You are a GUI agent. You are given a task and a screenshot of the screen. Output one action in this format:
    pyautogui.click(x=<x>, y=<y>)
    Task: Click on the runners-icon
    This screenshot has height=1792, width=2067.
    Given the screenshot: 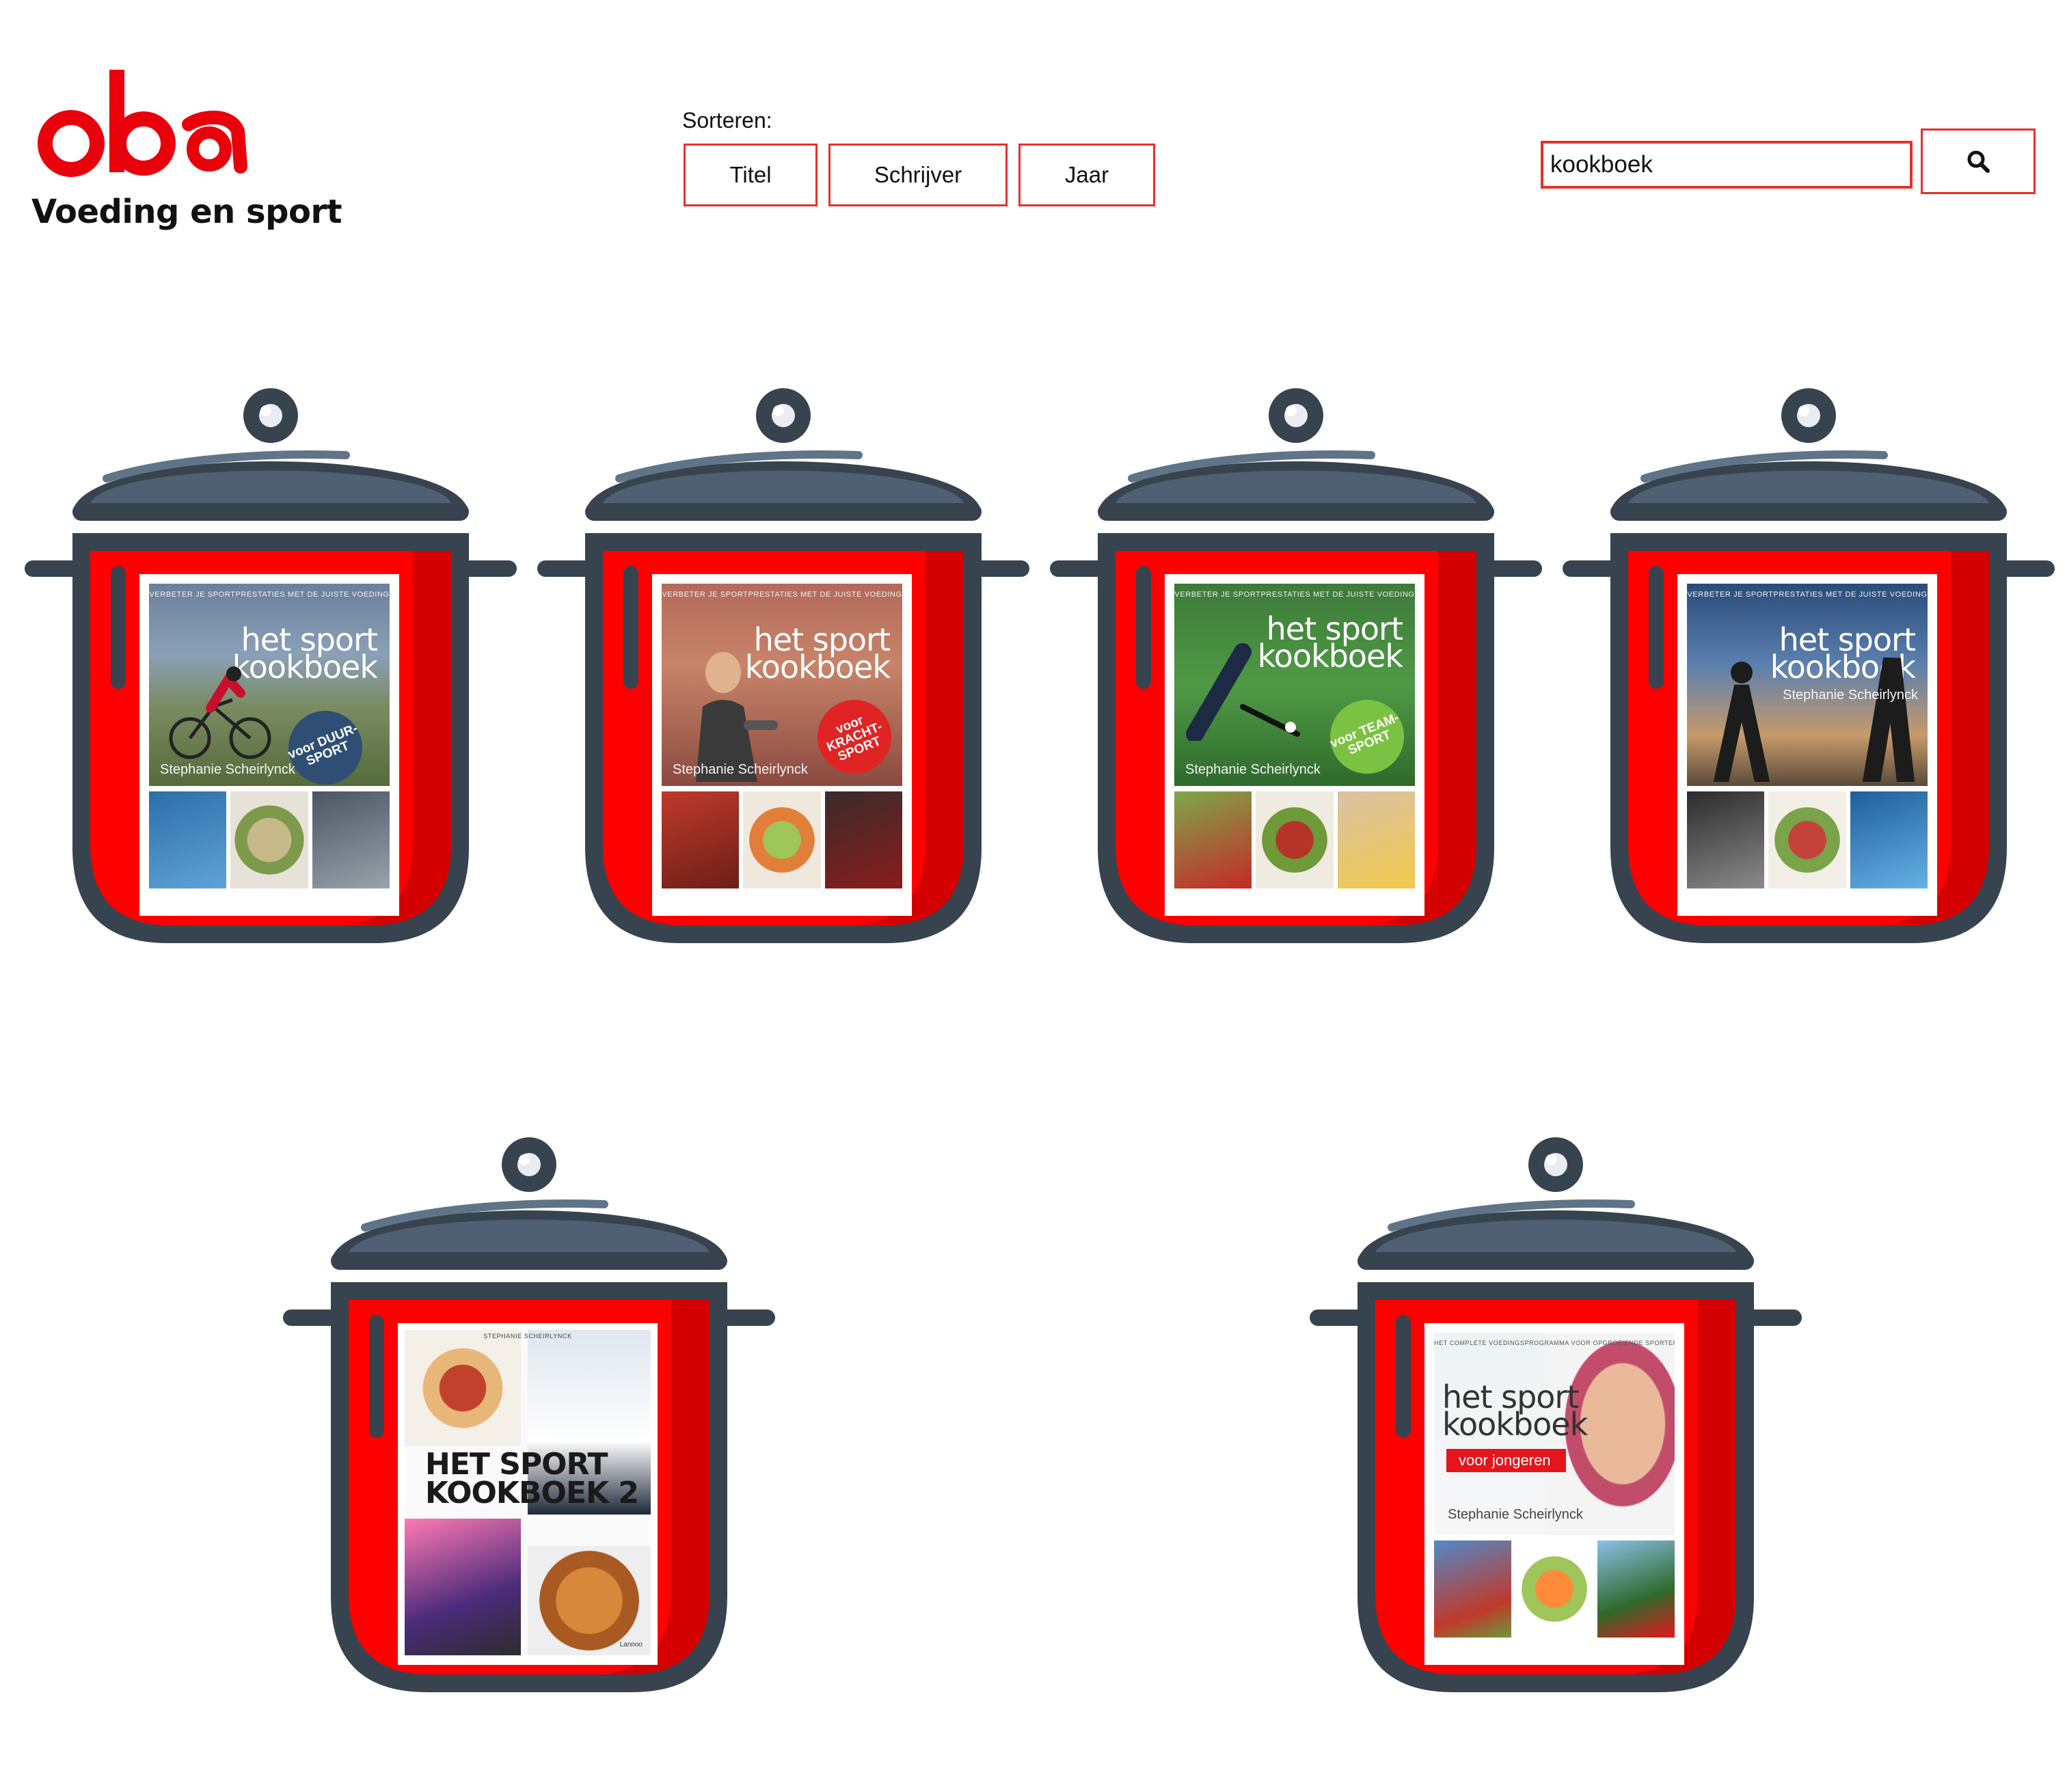 What is the action you would take?
    pyautogui.click(x=1815, y=719)
    